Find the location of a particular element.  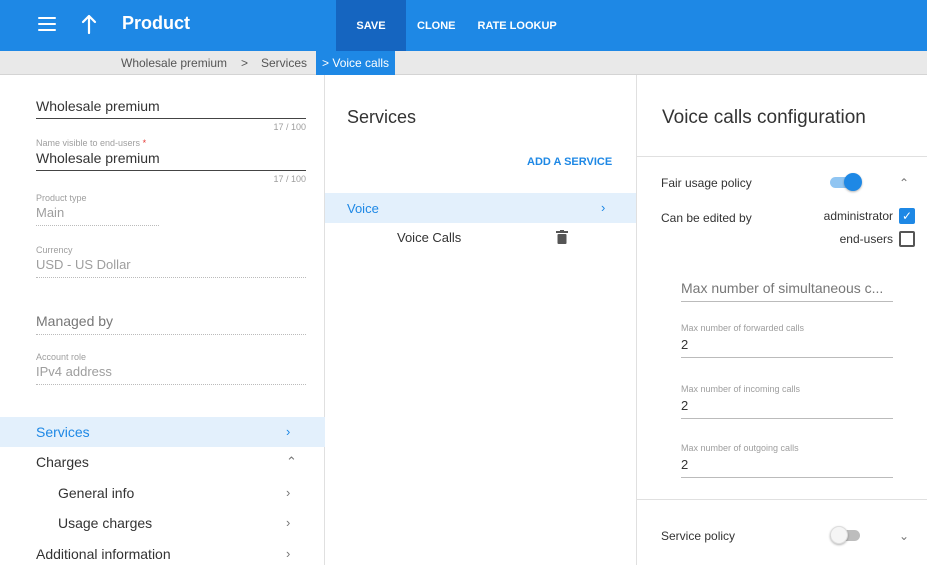

managed-by-field: Managed by is located at coordinates (171, 323).